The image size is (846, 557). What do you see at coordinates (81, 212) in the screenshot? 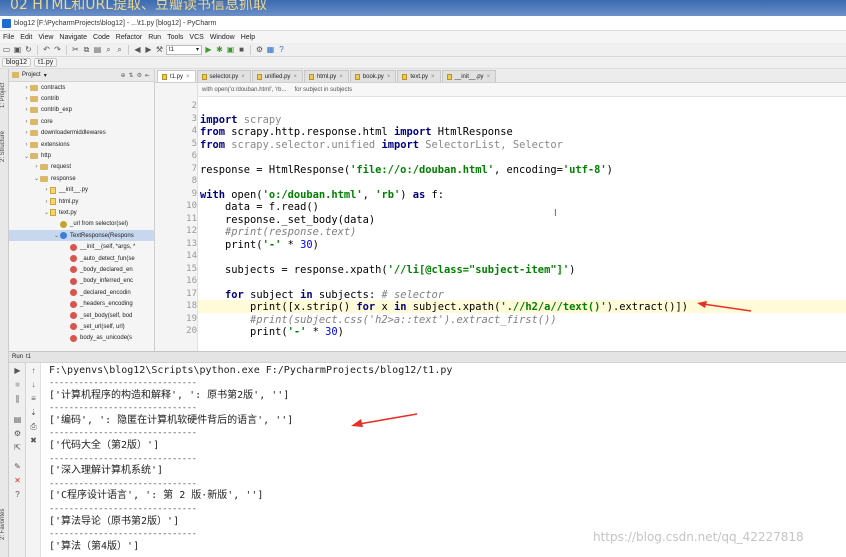
I see `tree-item: ⌄ text.py` at bounding box center [81, 212].